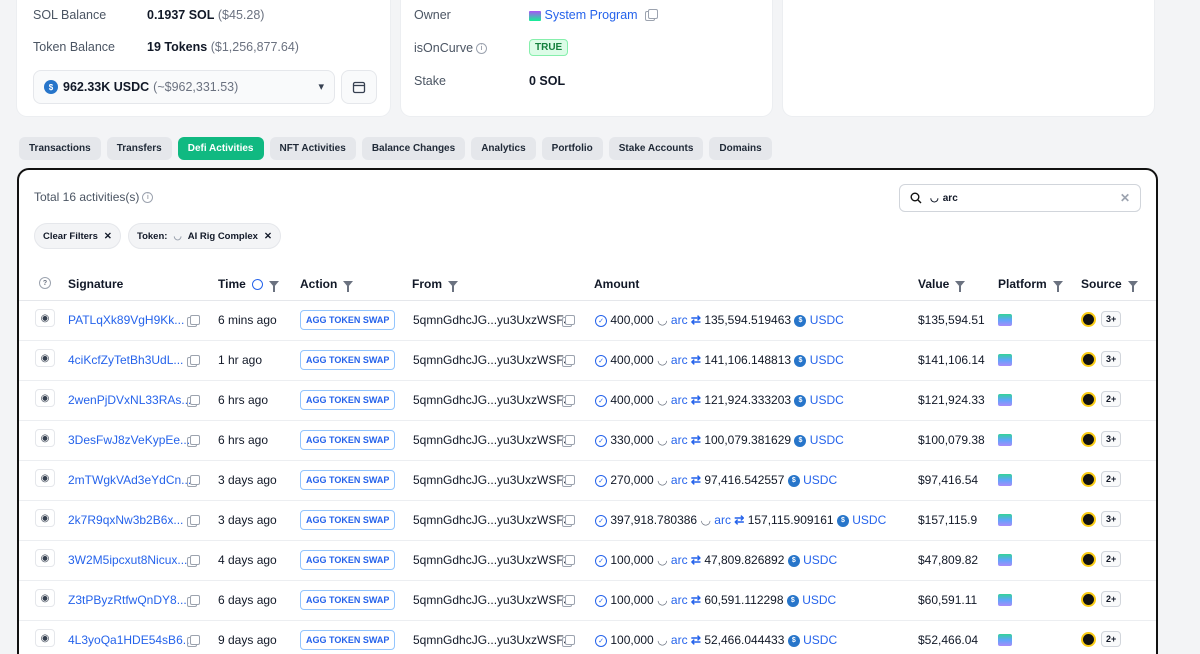  What do you see at coordinates (503, 148) in the screenshot?
I see `tab-analytics: Analytics` at bounding box center [503, 148].